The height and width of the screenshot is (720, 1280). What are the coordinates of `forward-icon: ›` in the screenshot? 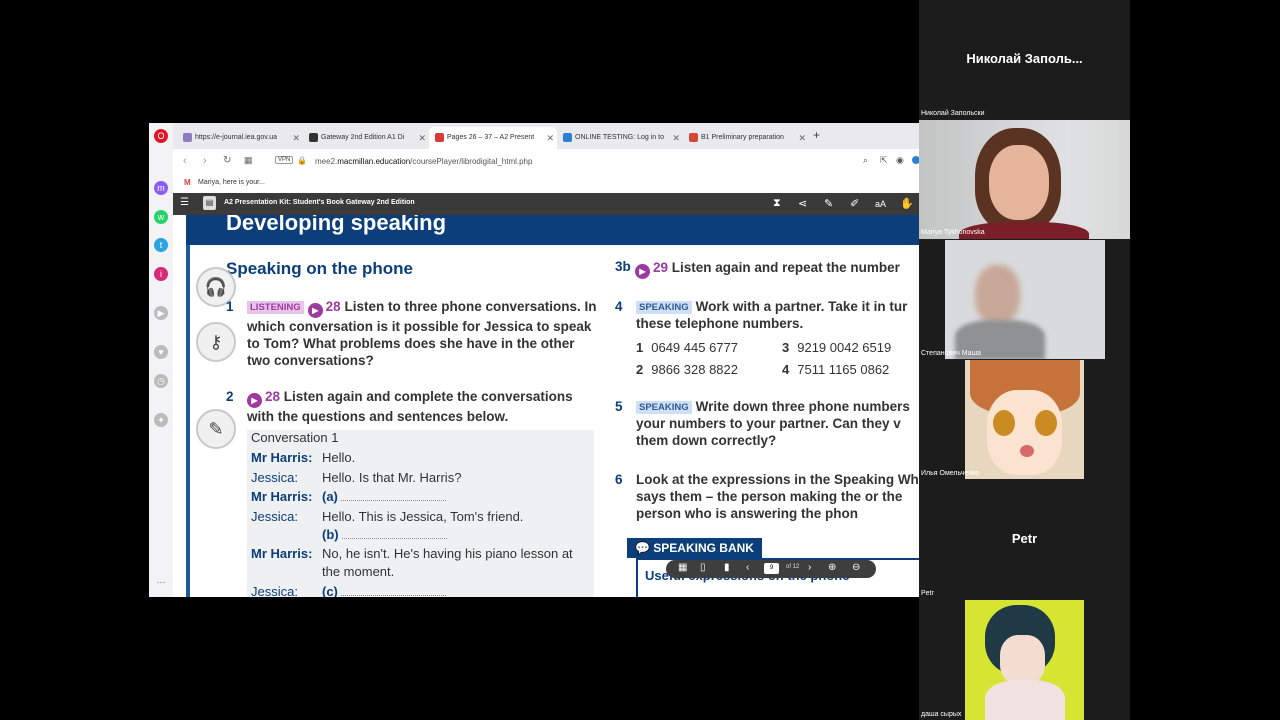 It's located at (205, 161).